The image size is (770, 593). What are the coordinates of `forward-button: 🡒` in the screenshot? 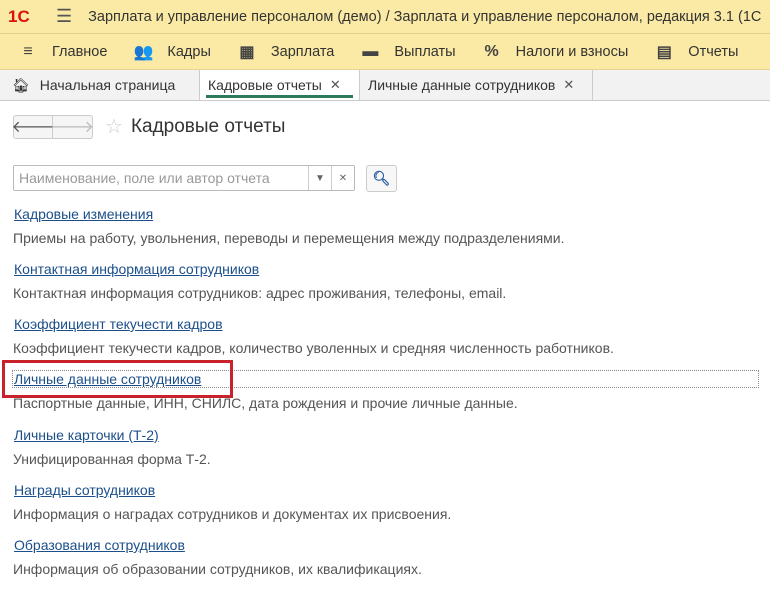 It's located at (72, 126).